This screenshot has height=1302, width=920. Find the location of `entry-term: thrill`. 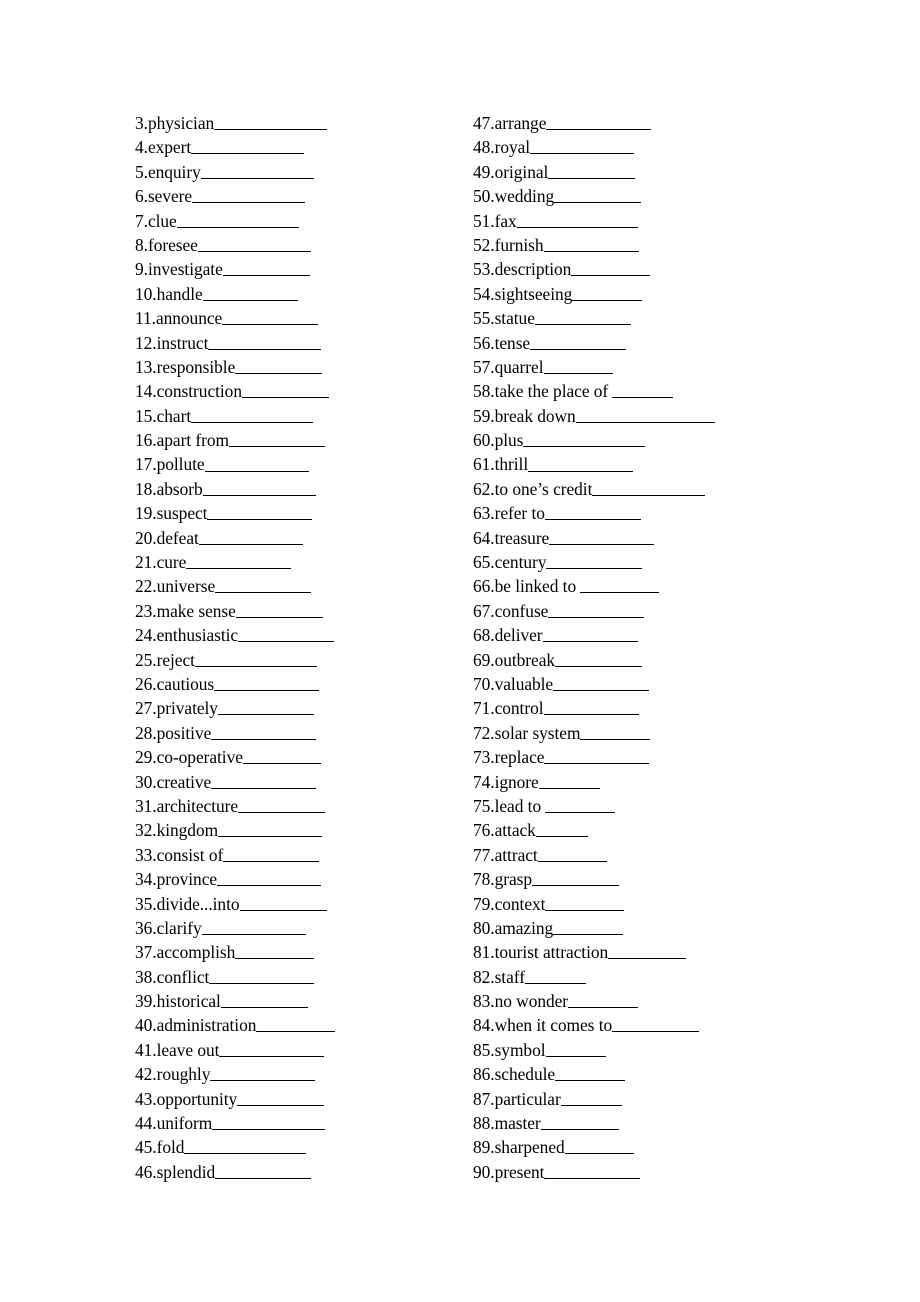

entry-term: thrill is located at coordinates (511, 464).